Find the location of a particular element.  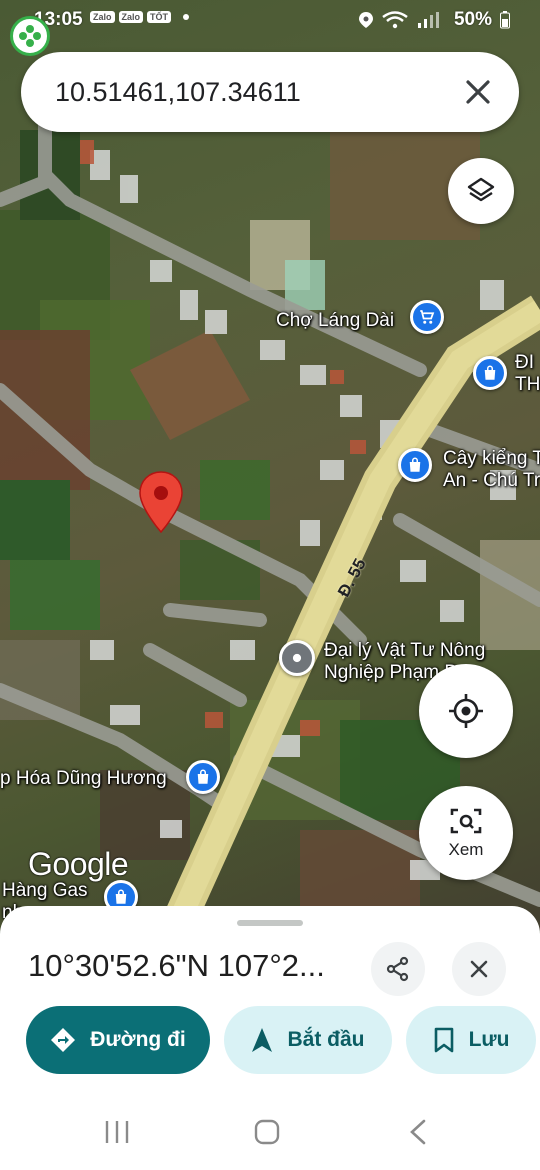

layers-button is located at coordinates (481, 191).